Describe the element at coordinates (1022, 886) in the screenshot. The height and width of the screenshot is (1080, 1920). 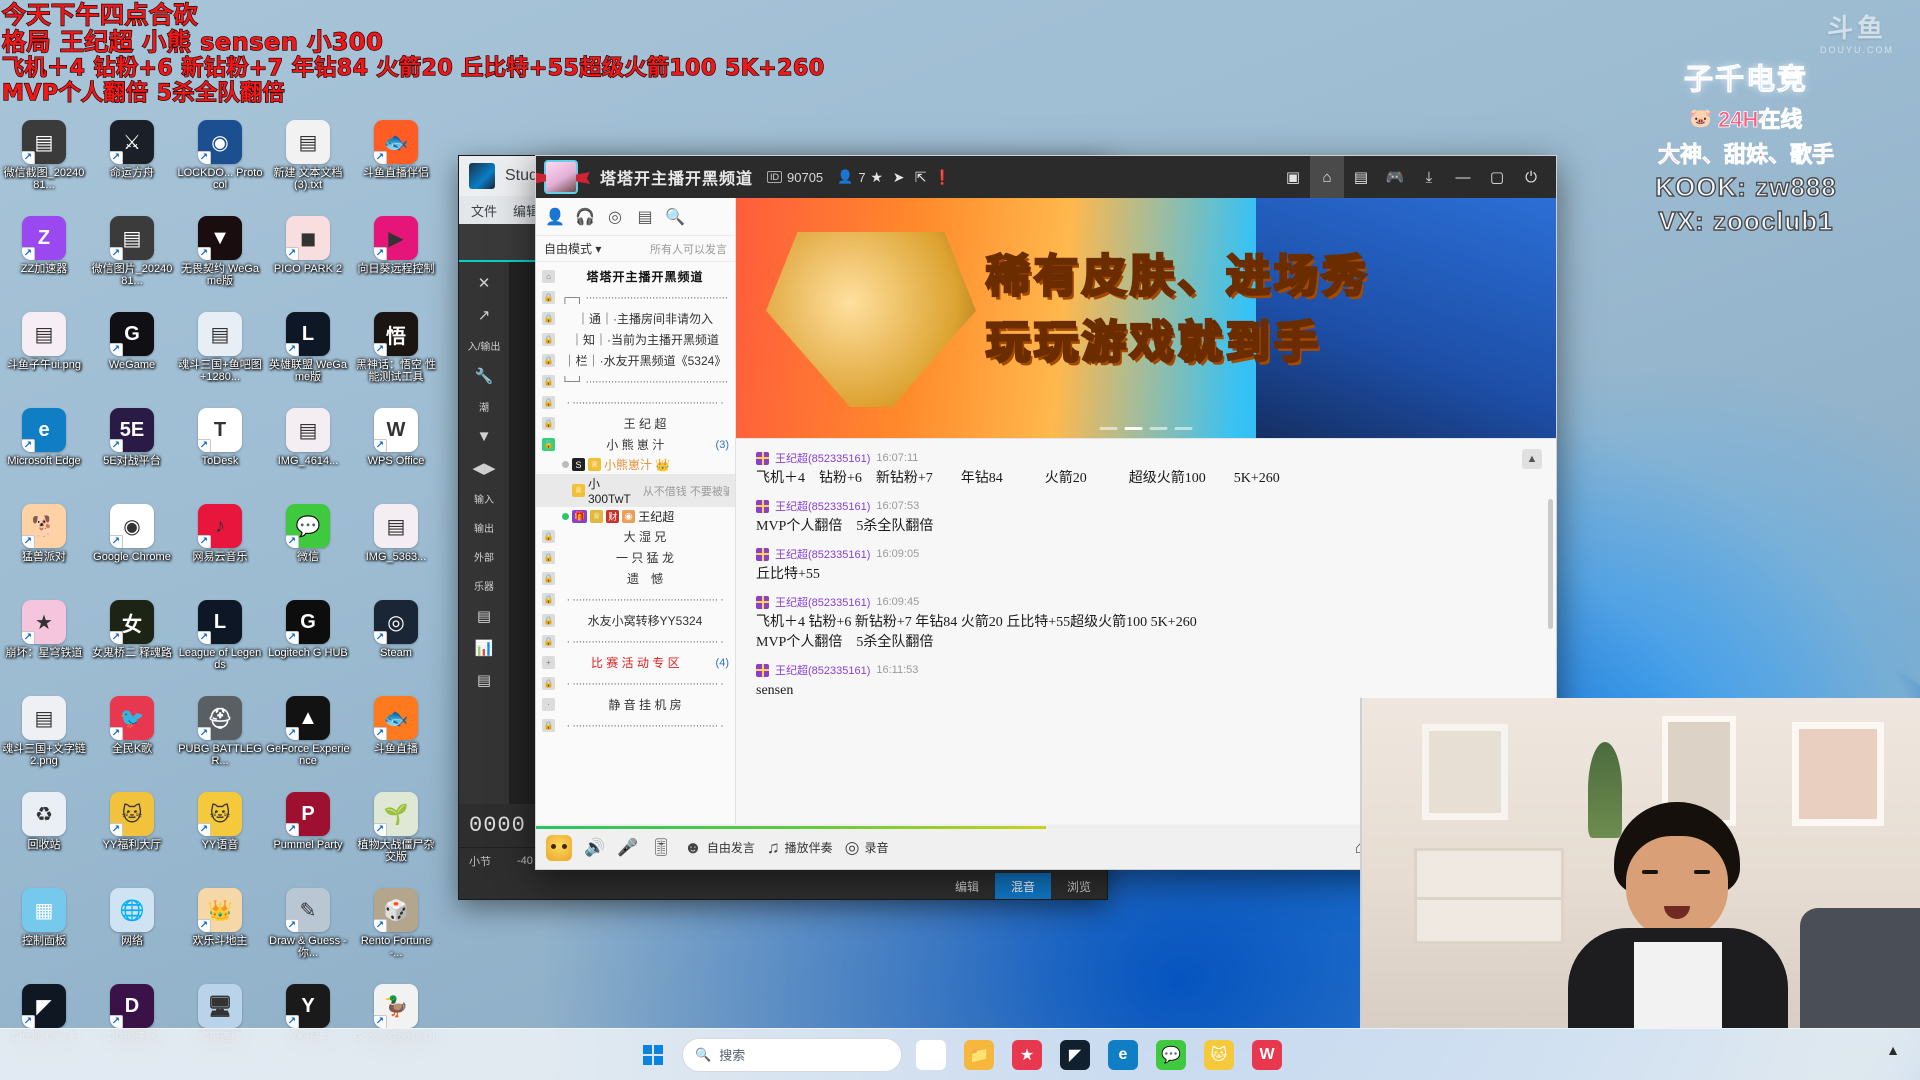
I see `tab-mix: 混音` at that location.